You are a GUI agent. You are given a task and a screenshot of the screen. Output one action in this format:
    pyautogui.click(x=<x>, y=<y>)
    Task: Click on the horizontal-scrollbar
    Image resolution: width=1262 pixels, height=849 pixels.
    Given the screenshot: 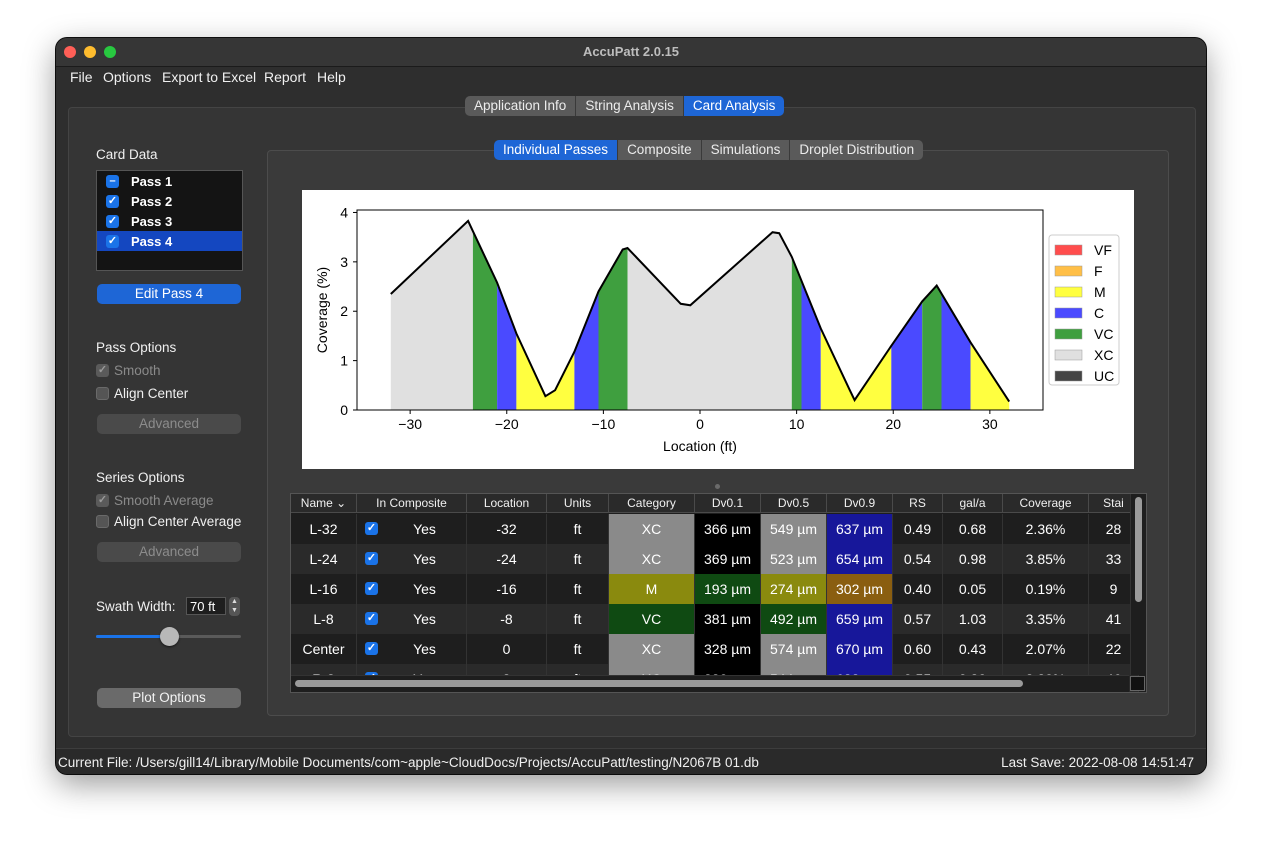 What is the action you would take?
    pyautogui.click(x=710, y=683)
    